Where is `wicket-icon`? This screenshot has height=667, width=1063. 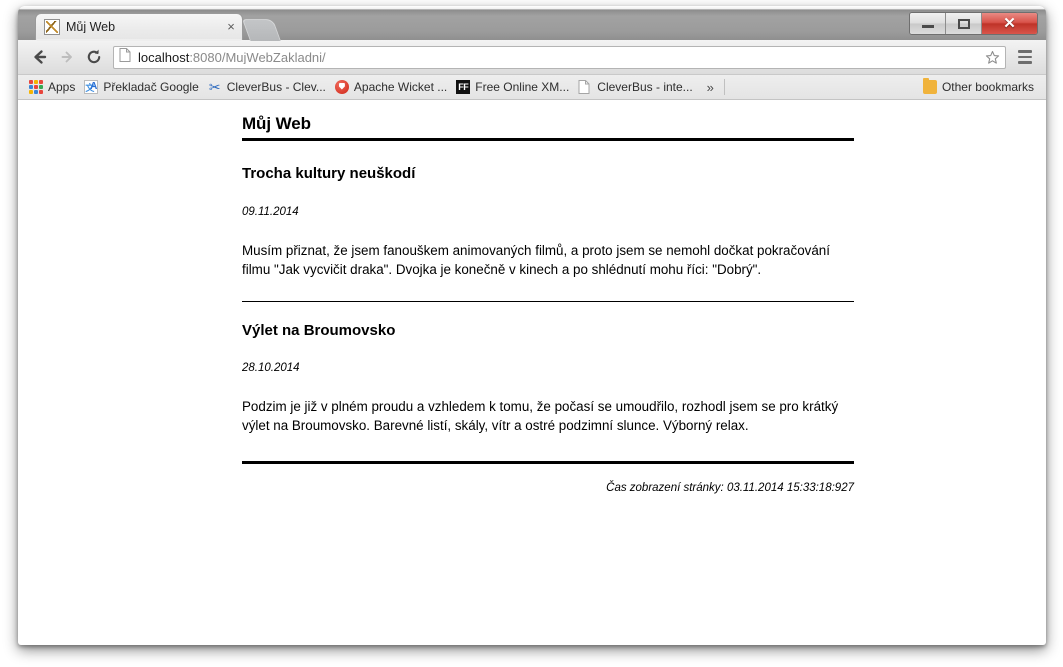 wicket-icon is located at coordinates (341, 87).